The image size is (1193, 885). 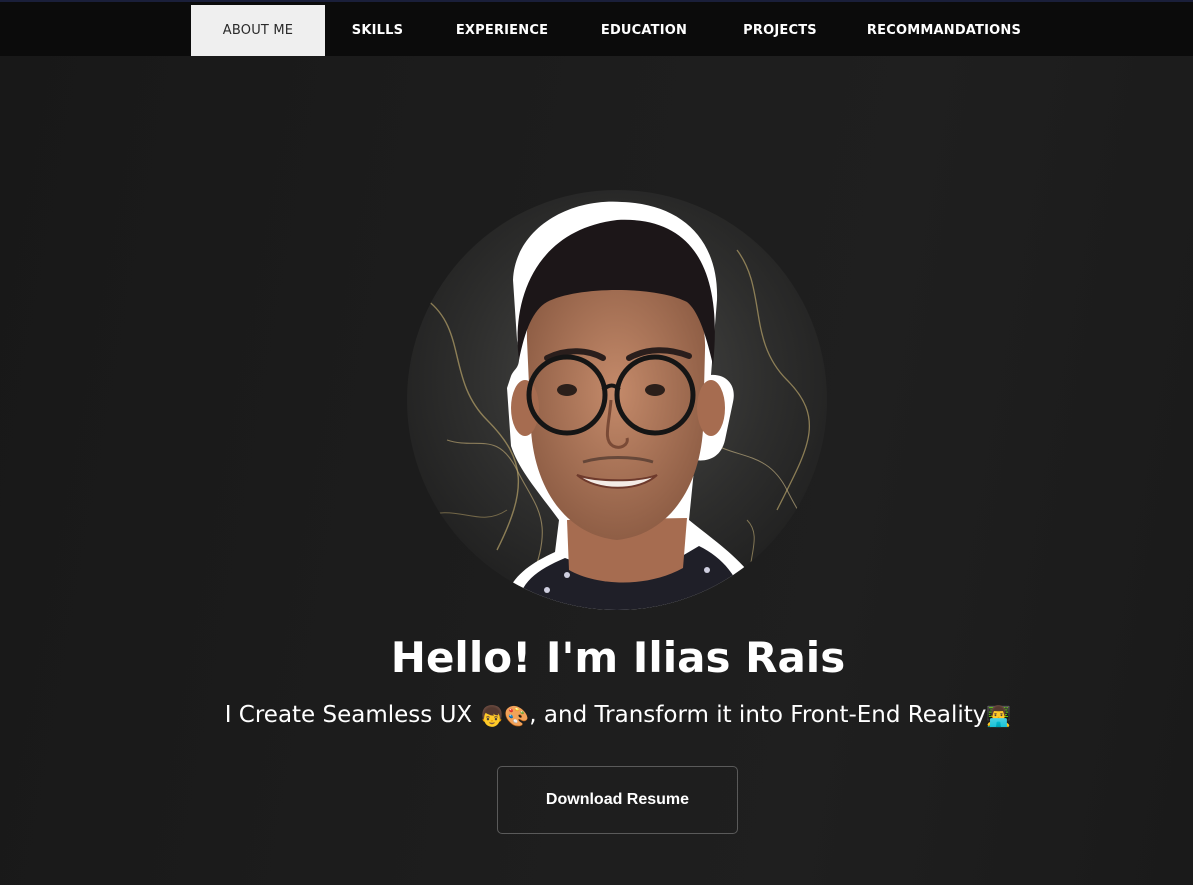 I want to click on nav-item-recommandations: RECOMMANDATIONS, so click(x=944, y=30).